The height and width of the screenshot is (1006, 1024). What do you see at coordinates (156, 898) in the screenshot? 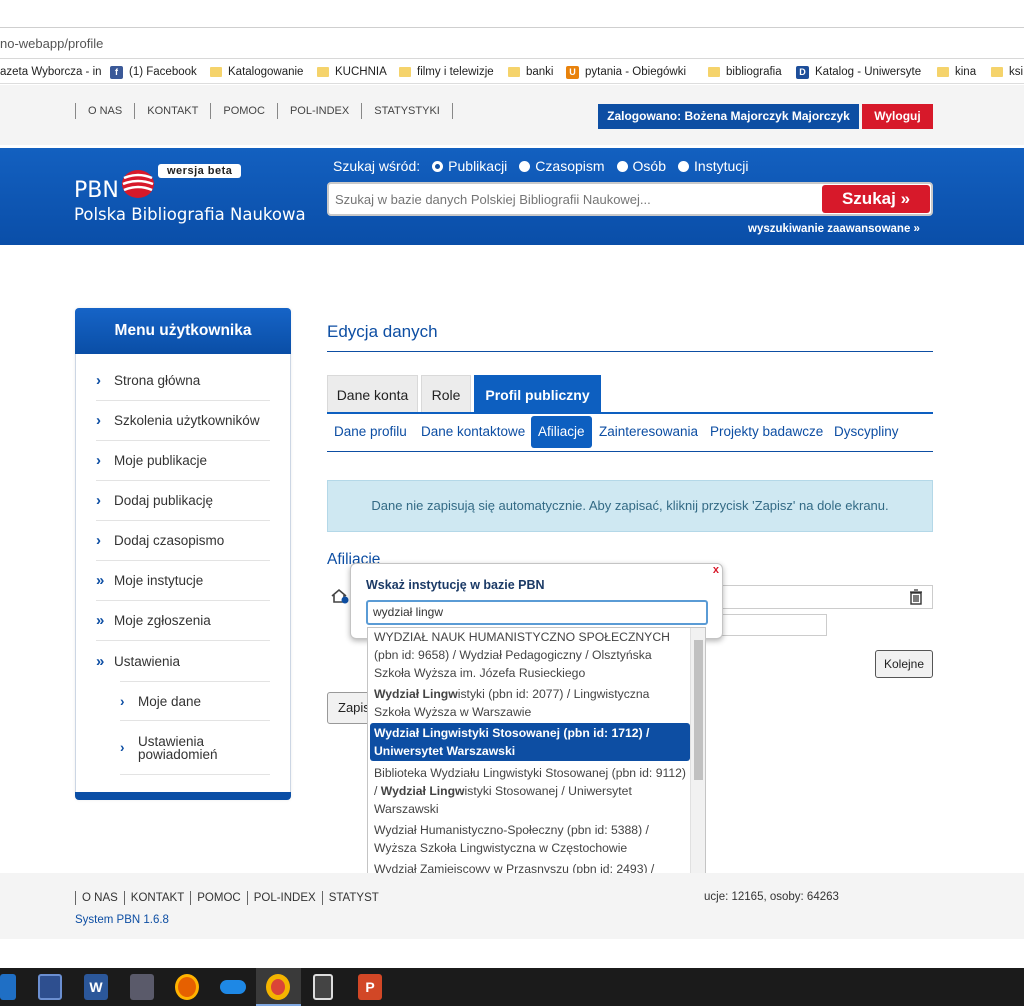
I see `footer-kontakt: KONTAKT` at bounding box center [156, 898].